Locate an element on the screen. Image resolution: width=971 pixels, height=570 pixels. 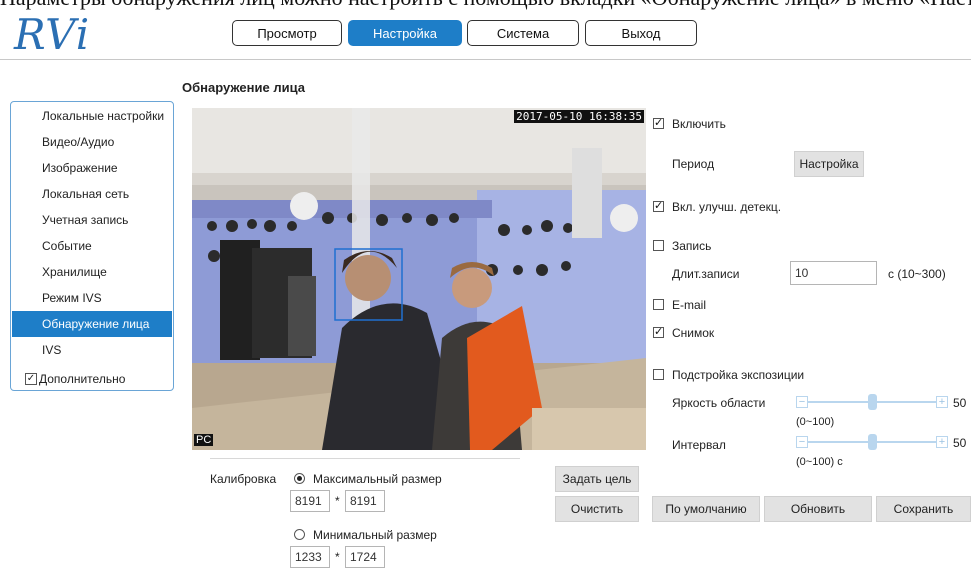
exposure-label: Подстройка экспозиции is located at coordinates (738, 375).